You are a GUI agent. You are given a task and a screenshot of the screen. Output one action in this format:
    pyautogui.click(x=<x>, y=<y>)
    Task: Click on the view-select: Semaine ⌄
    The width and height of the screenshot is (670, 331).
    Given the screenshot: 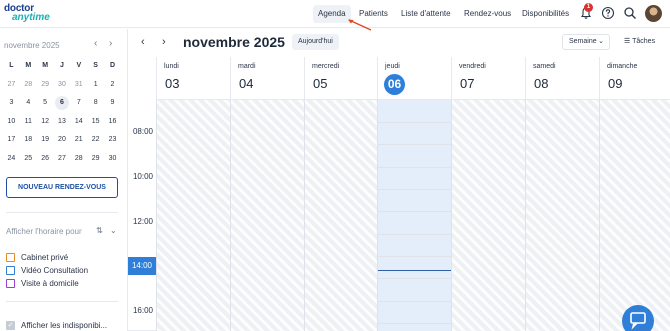 What is the action you would take?
    pyautogui.click(x=586, y=42)
    